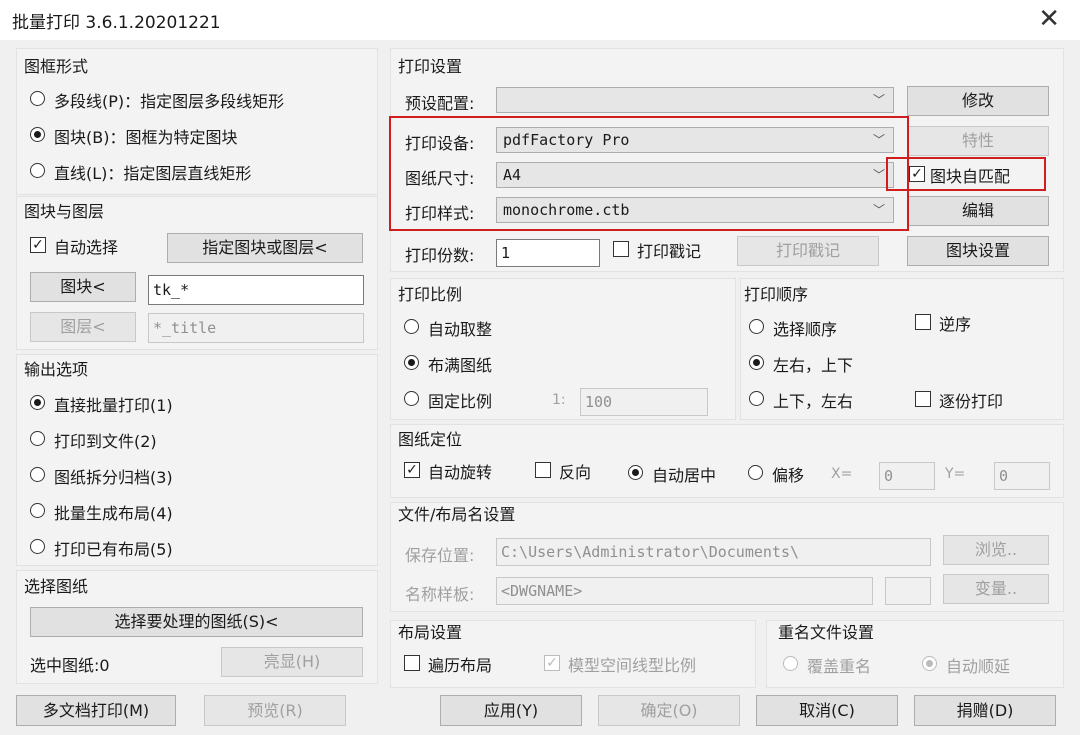 The width and height of the screenshot is (1080, 735). I want to click on output-generate-layout-label: 批量生成布局(4), so click(113, 513).